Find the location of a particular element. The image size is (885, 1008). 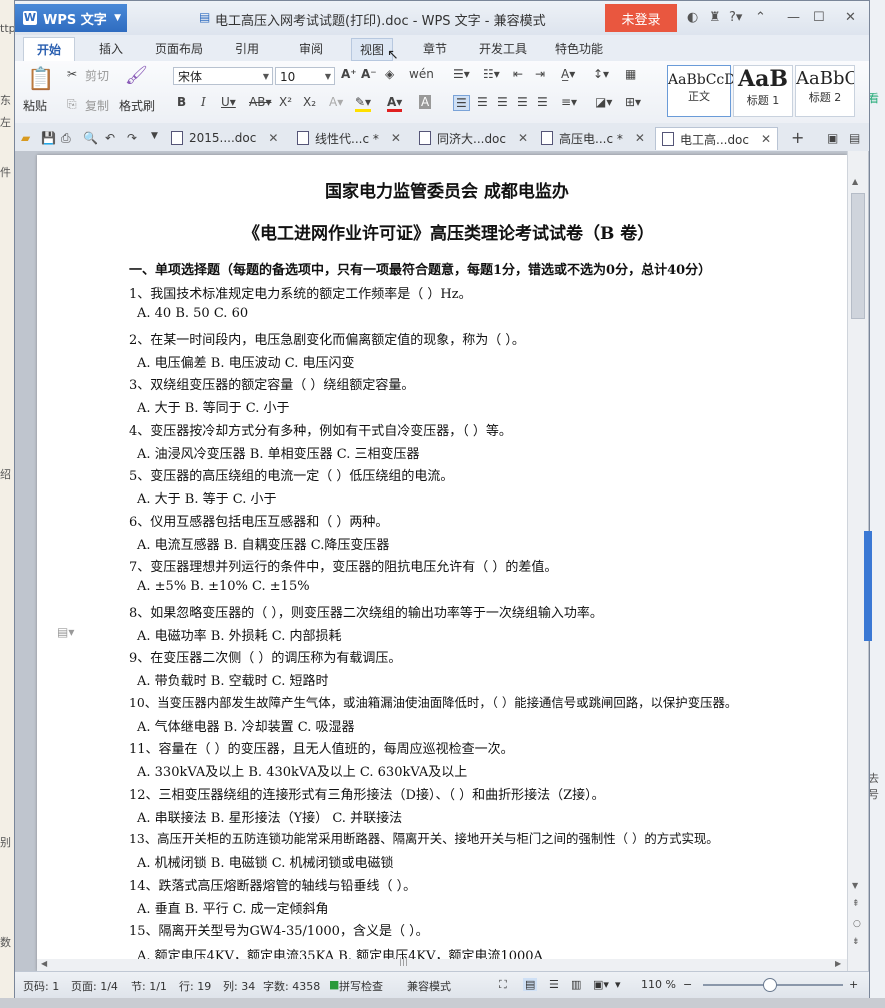

paste-icon: 📋 is located at coordinates (40, 79).